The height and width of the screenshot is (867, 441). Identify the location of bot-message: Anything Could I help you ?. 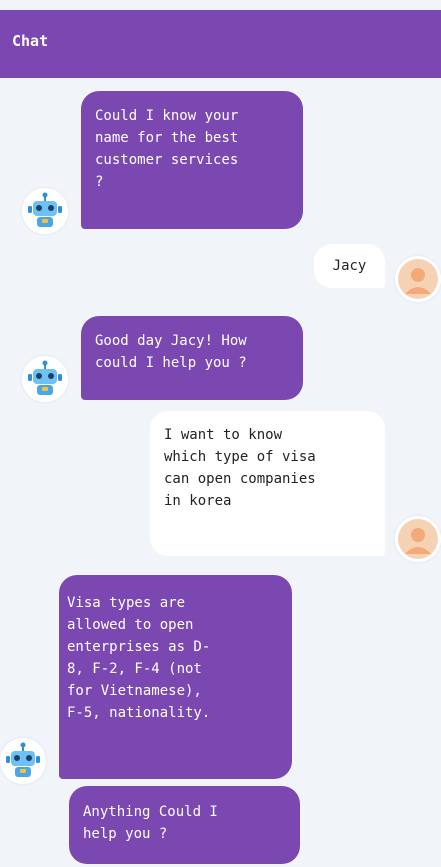
(184, 825).